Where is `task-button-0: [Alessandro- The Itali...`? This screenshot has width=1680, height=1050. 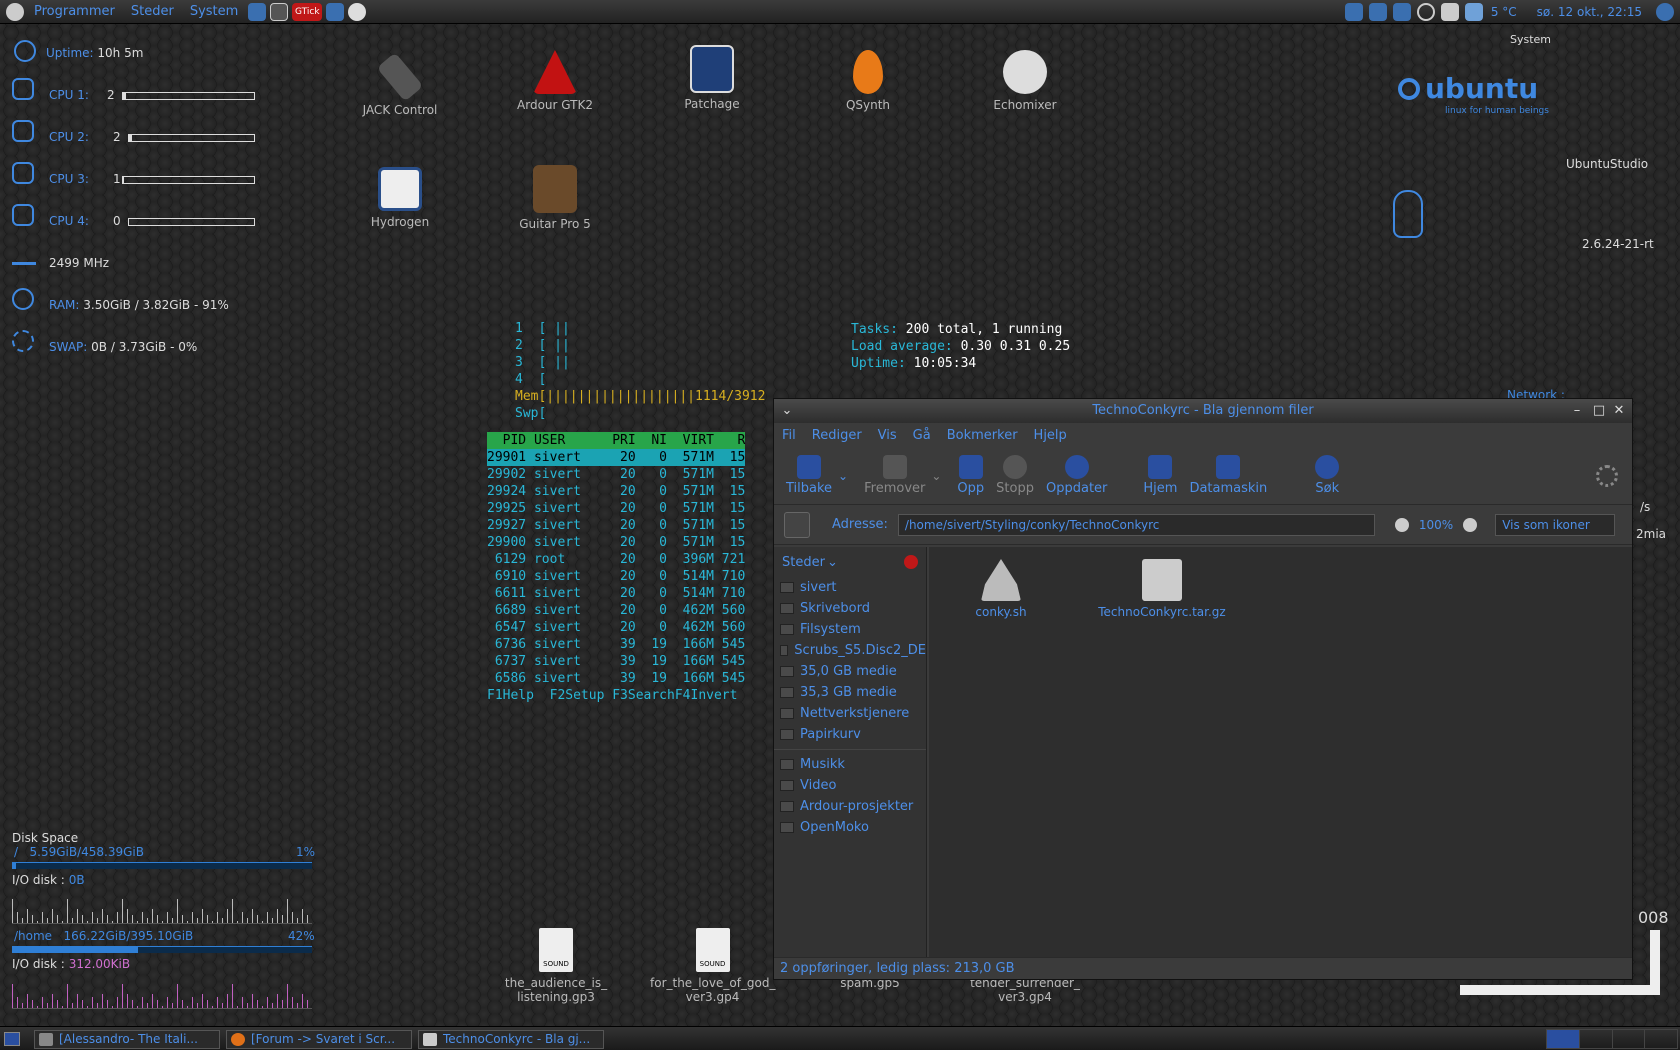
task-button-0: [Alessandro- The Itali... is located at coordinates (127, 1039).